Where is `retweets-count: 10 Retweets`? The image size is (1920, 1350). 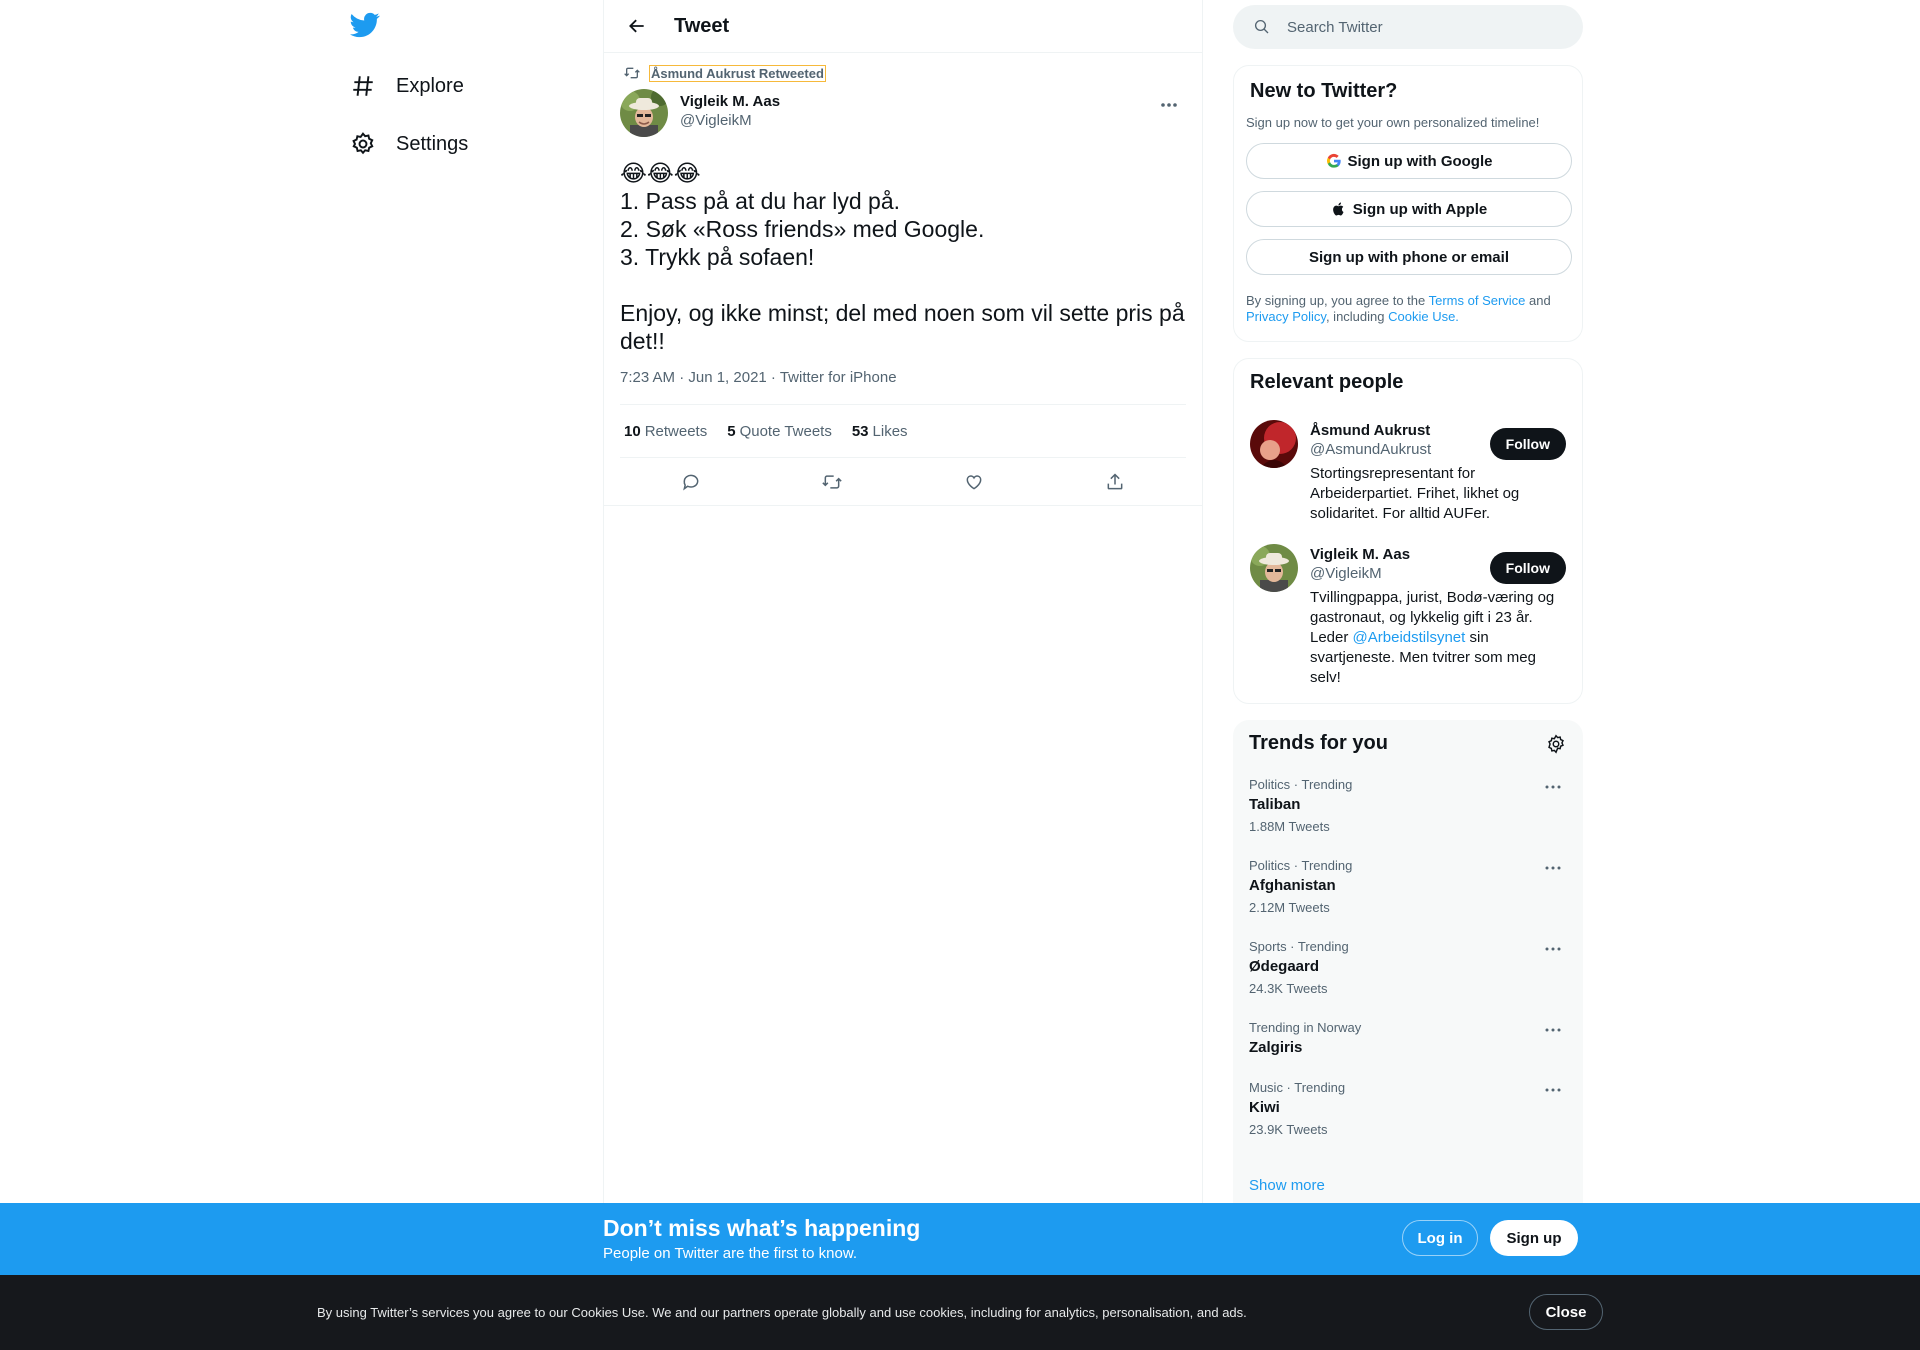
retweets-count: 10 Retweets is located at coordinates (665, 431).